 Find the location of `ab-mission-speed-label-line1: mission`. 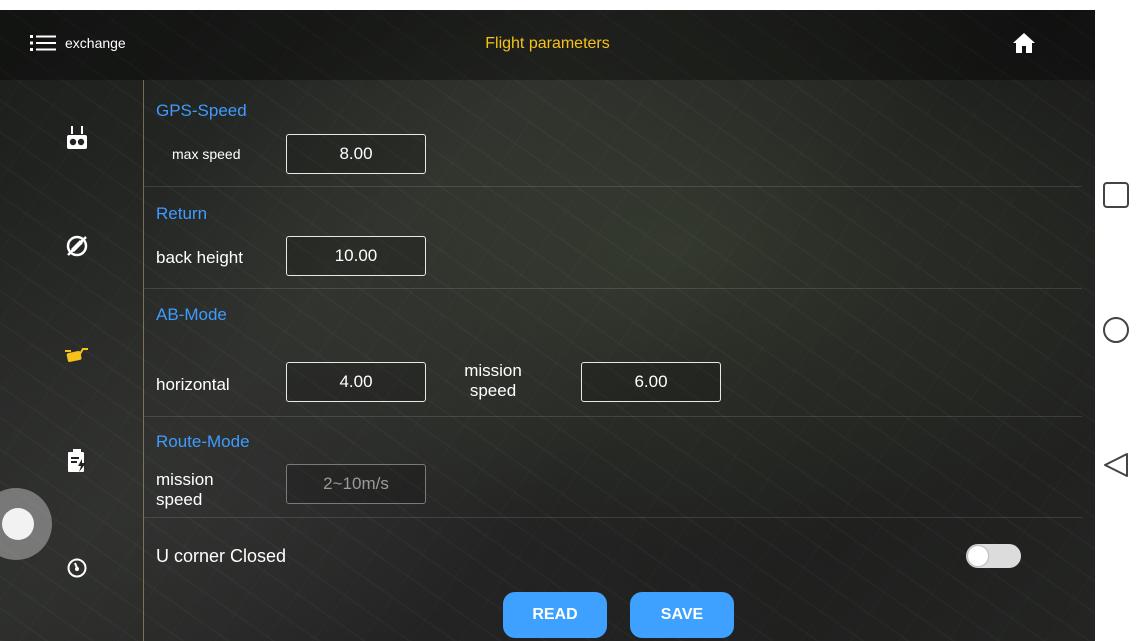

ab-mission-speed-label-line1: mission is located at coordinates (493, 370).